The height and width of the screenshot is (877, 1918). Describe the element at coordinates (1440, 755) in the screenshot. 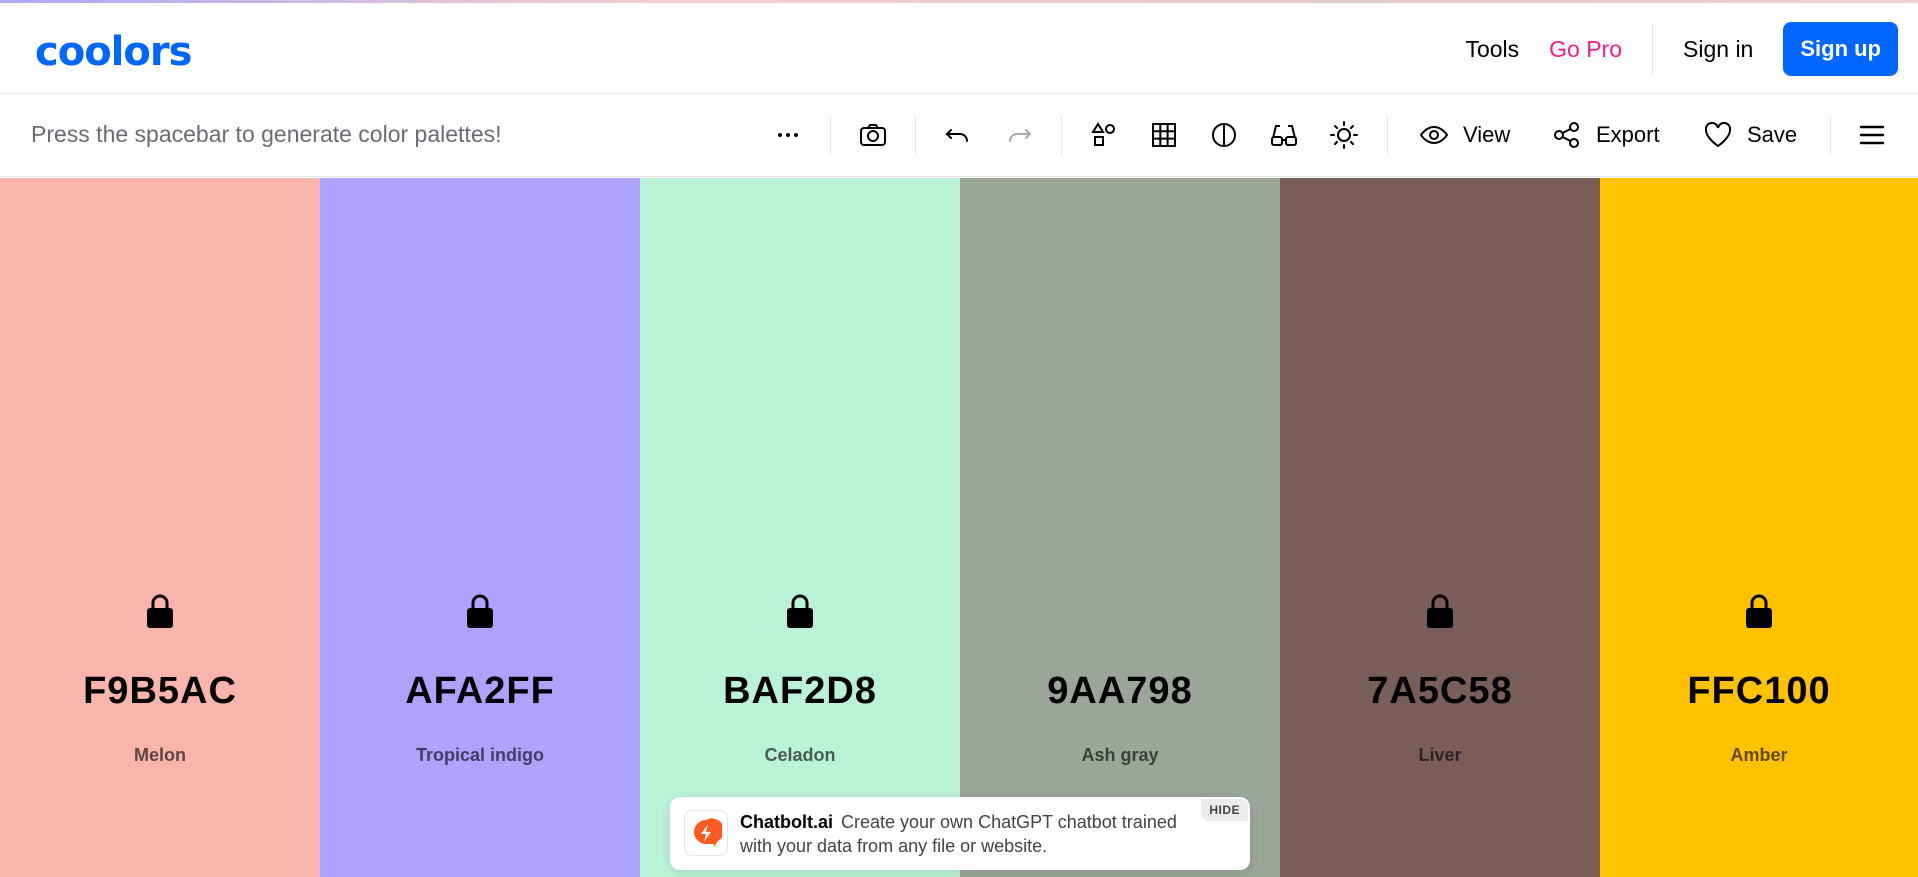

I see `color-name: Liver` at that location.